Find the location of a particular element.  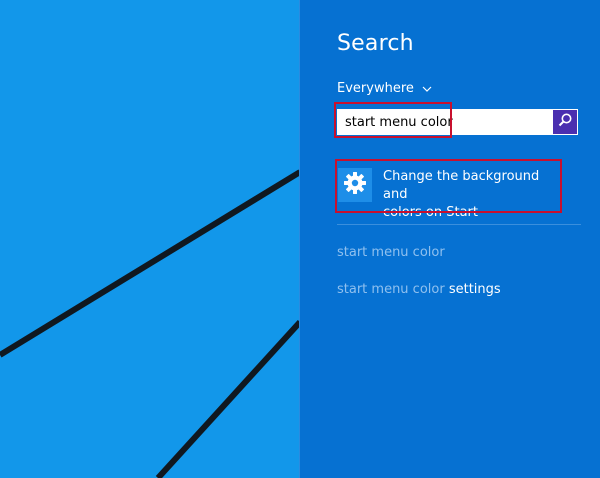

search-button is located at coordinates (565, 122).